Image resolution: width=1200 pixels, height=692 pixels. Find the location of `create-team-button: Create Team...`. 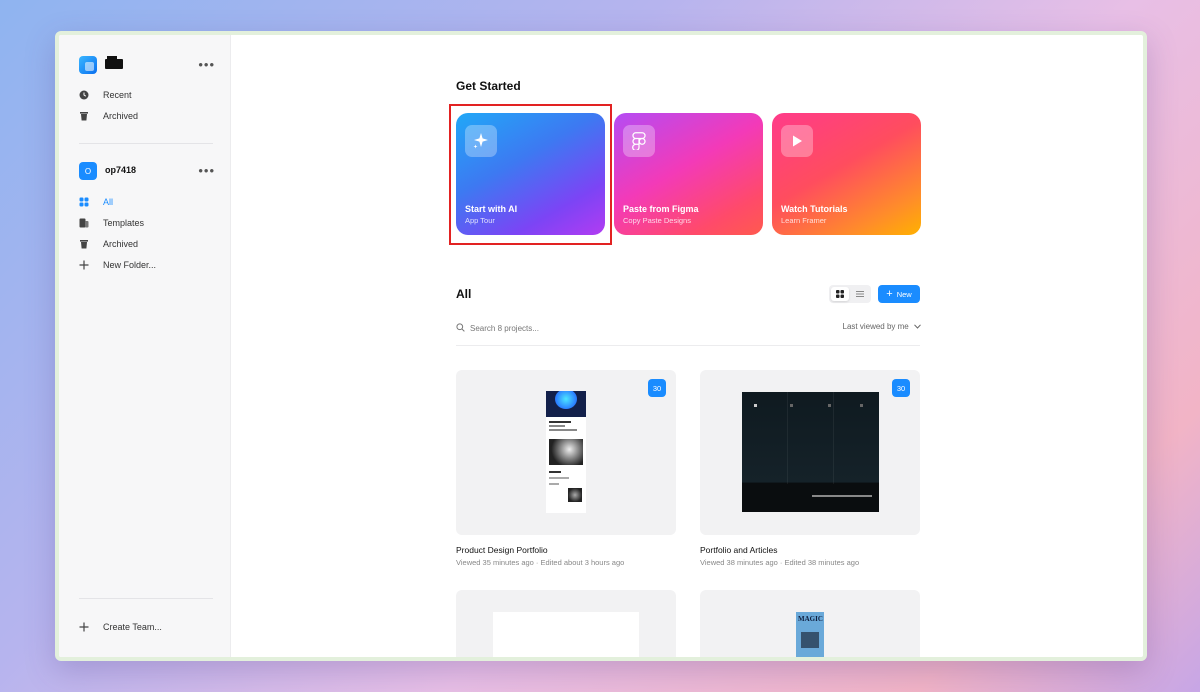

create-team-button: Create Team... is located at coordinates (149, 627).